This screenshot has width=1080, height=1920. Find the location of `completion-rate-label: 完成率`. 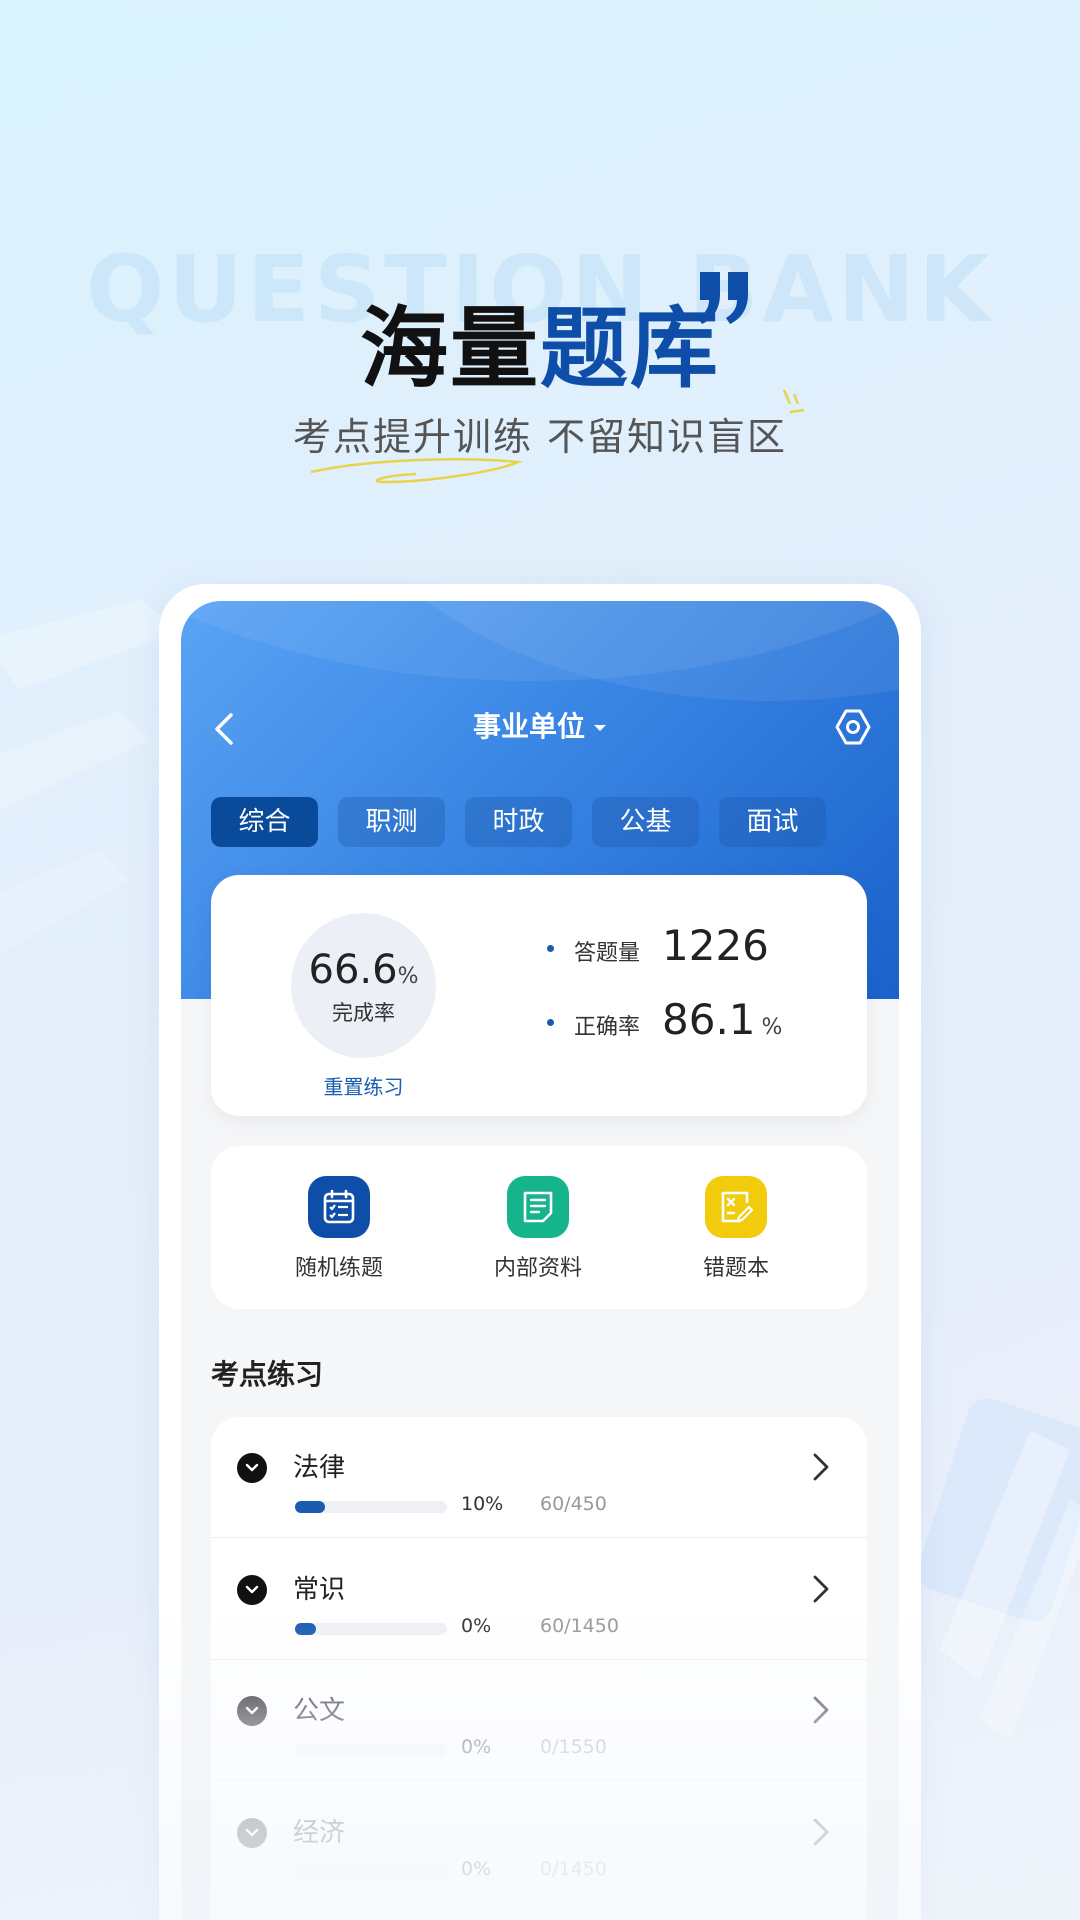

completion-rate-label: 完成率 is located at coordinates (363, 1013).